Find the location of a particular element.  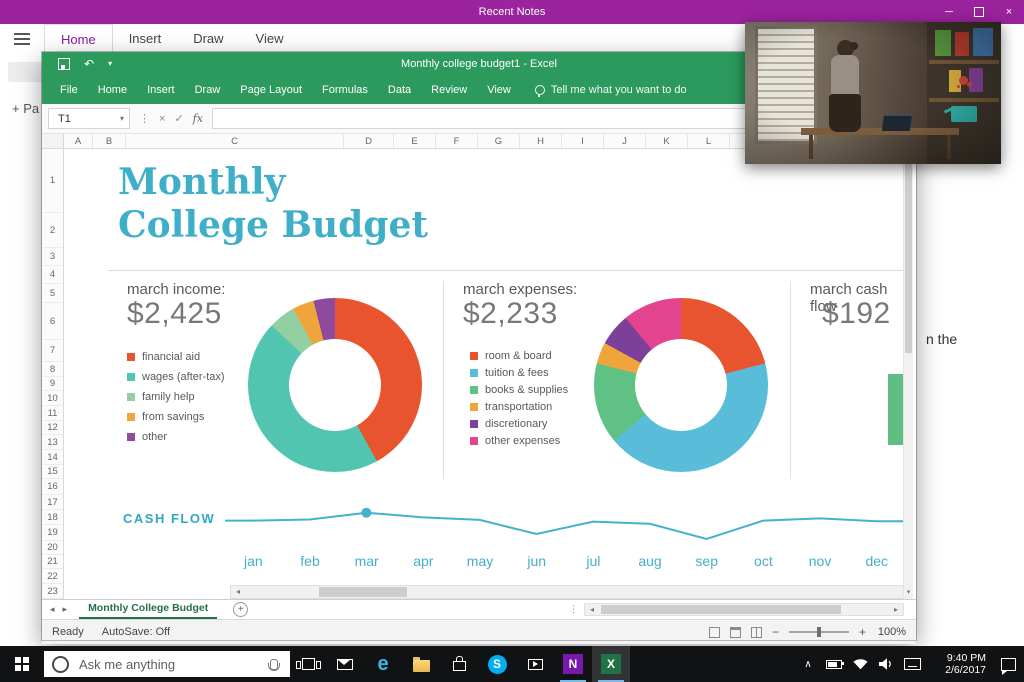

undo-icon: ↶ is located at coordinates (89, 64).